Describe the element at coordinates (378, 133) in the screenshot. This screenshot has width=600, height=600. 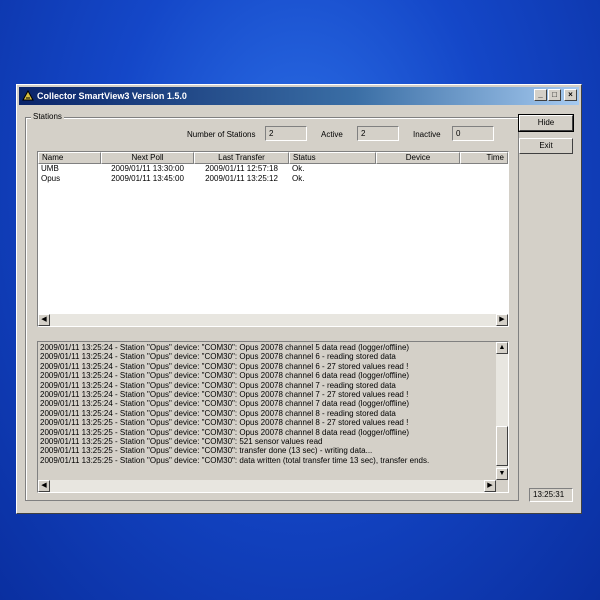
I see `active-count-field: 2` at that location.